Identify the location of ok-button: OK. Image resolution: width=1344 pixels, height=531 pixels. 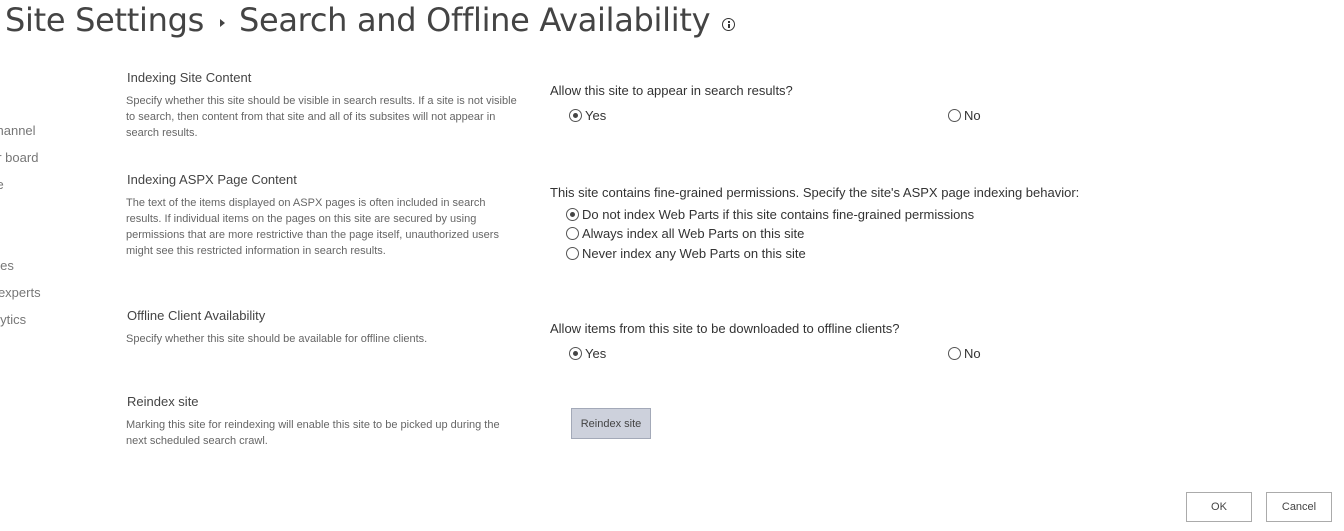
(1219, 507).